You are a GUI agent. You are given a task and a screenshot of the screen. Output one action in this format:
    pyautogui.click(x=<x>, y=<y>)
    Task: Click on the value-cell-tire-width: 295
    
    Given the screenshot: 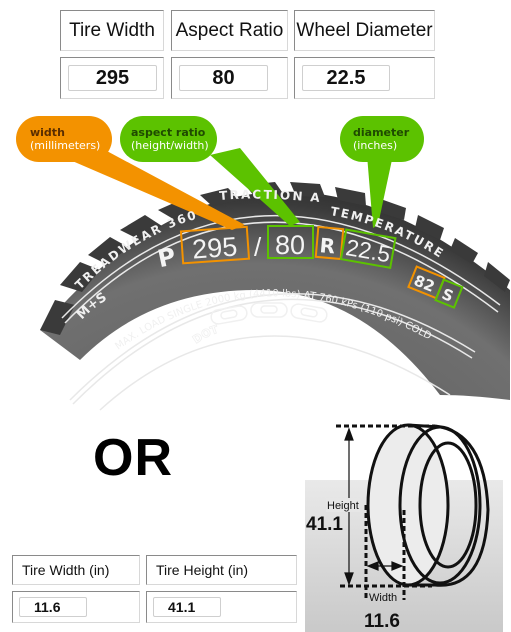 What is the action you would take?
    pyautogui.click(x=112, y=78)
    